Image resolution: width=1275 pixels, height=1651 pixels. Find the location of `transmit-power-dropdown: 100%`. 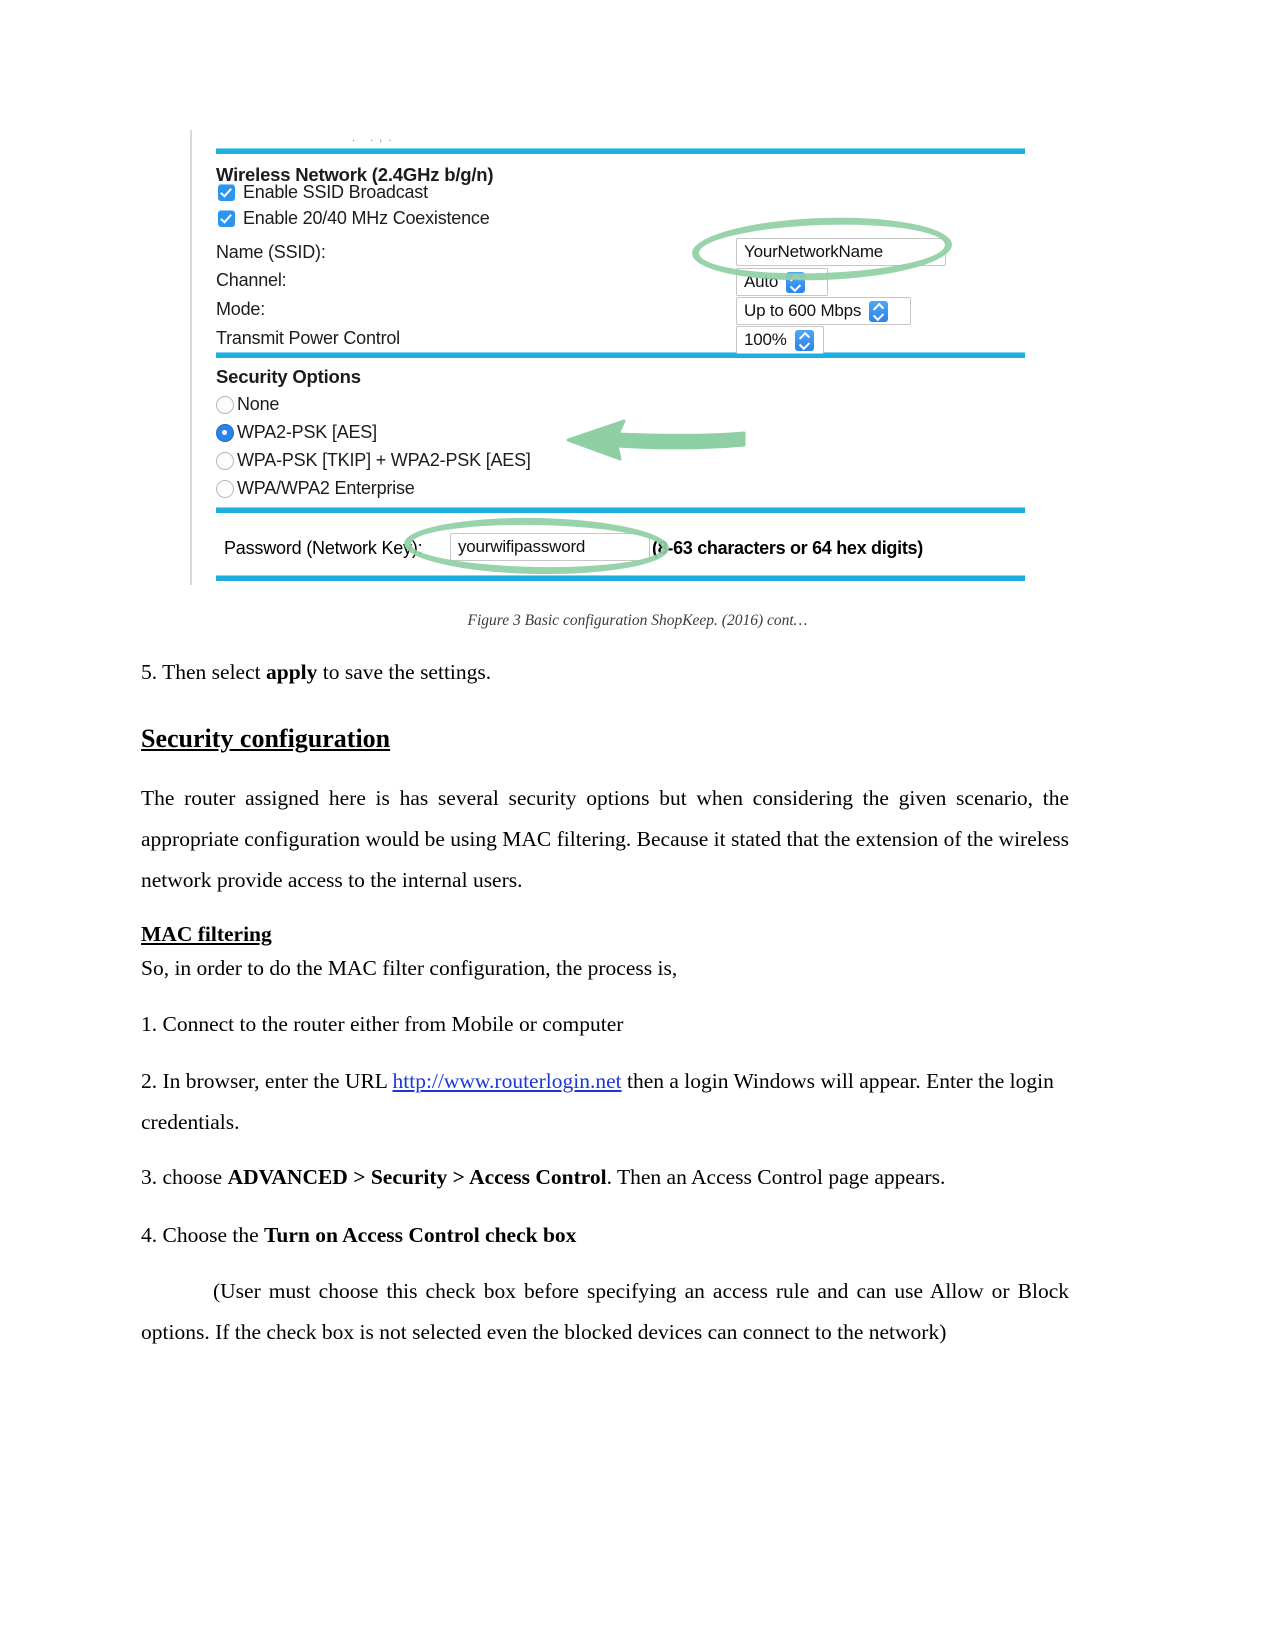

transmit-power-dropdown: 100% is located at coordinates (780, 340).